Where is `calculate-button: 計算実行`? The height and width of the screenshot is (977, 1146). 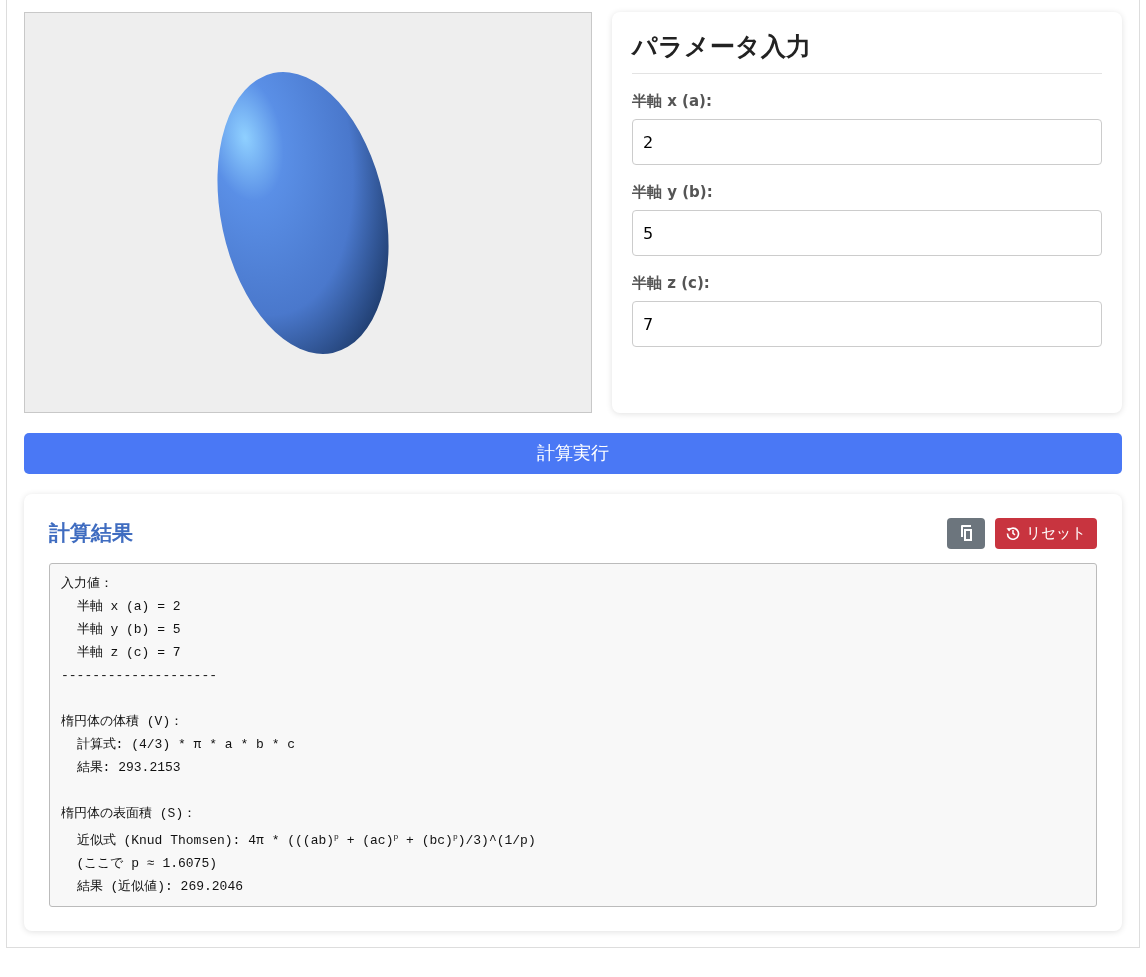 calculate-button: 計算実行 is located at coordinates (573, 453).